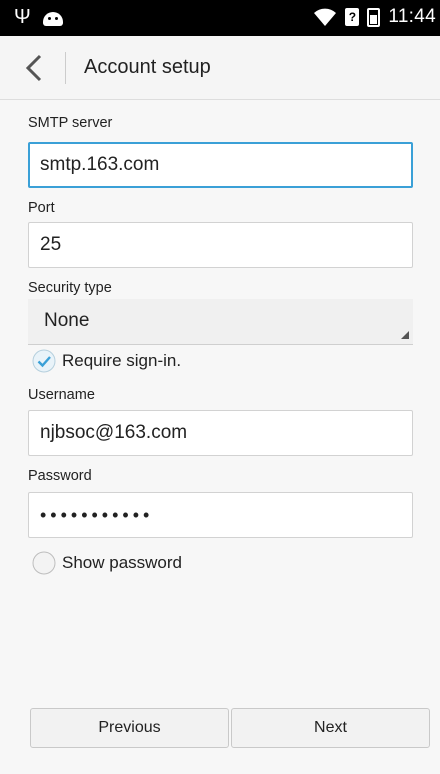  Describe the element at coordinates (122, 562) in the screenshot. I see `show-password-label: Show password` at that location.